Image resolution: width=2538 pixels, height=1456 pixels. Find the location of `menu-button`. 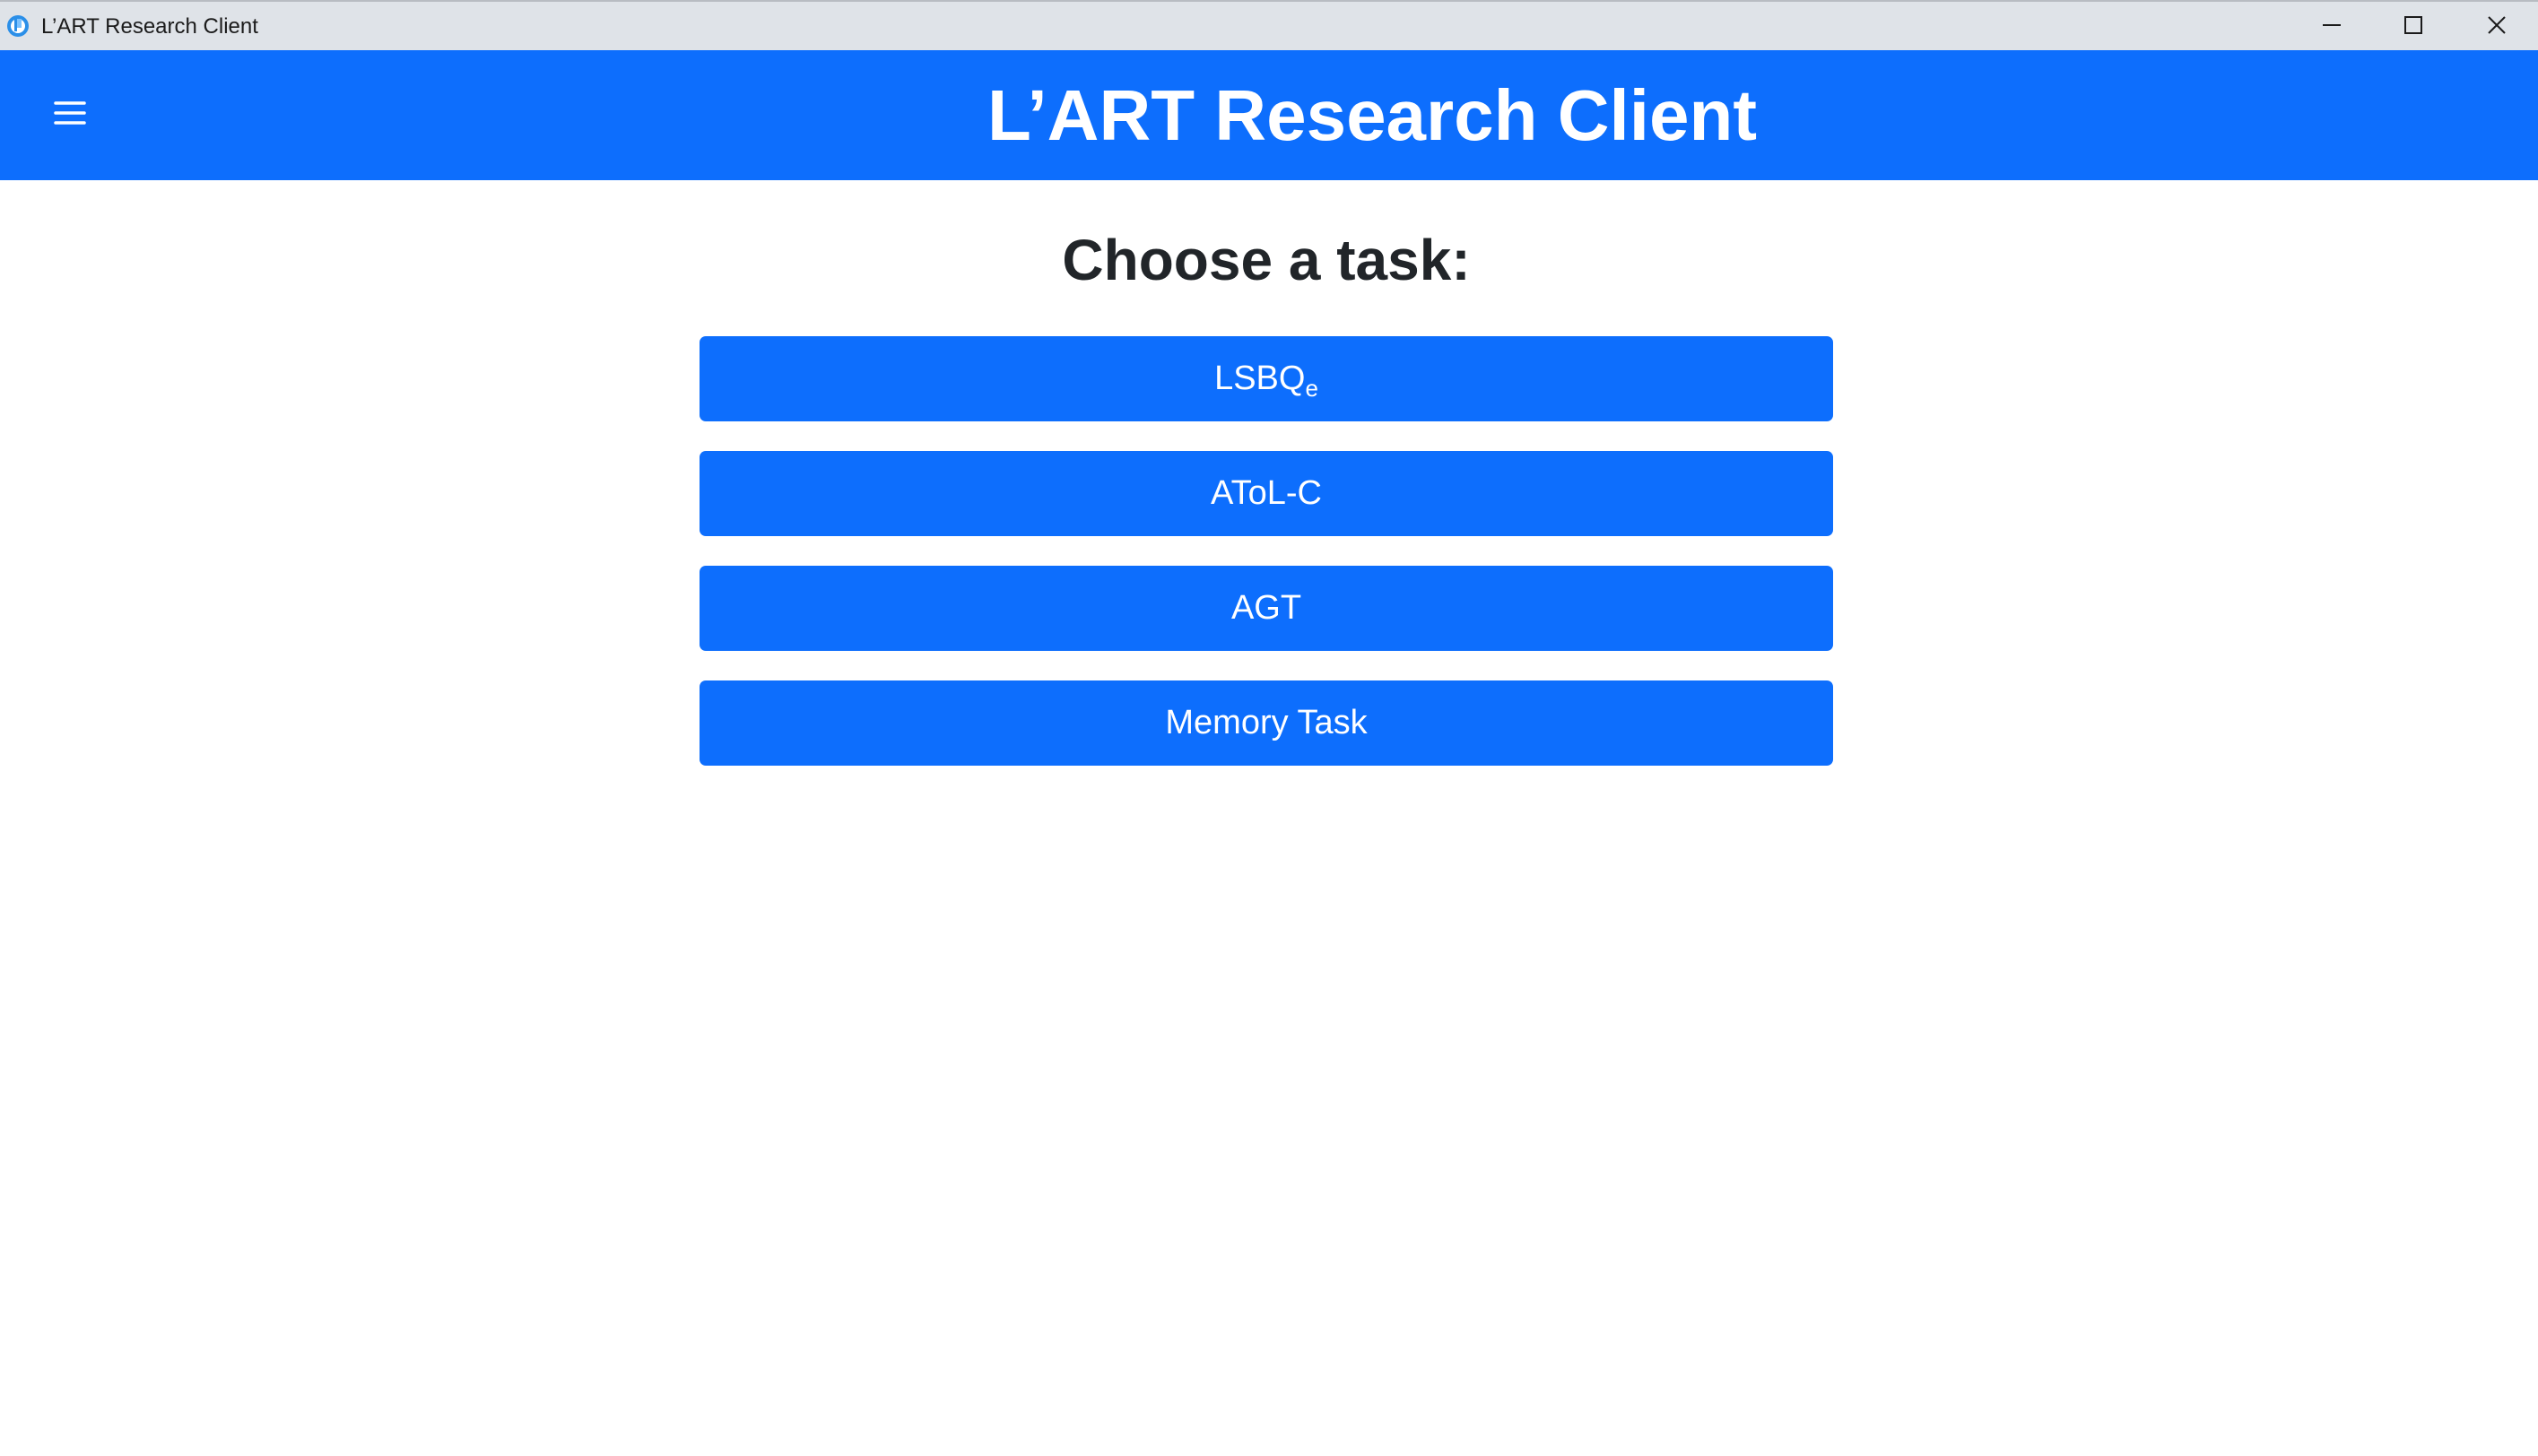

menu-button is located at coordinates (70, 115).